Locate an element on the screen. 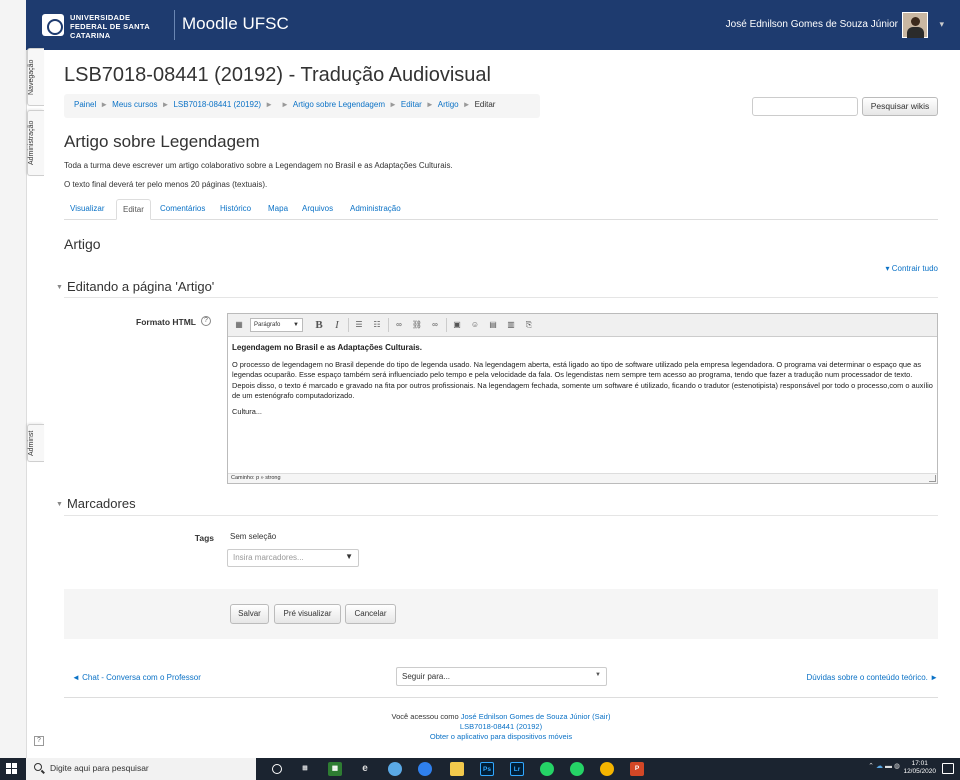  jump-to-select: Seguir para... ▼ is located at coordinates (501, 676).